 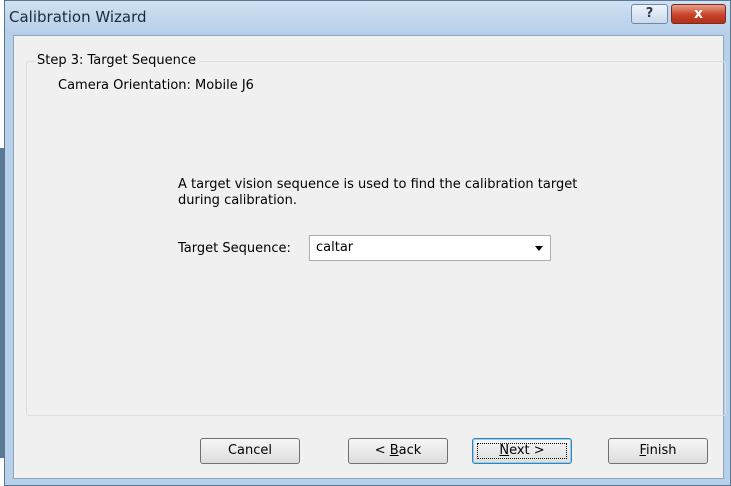 I want to click on back-label-prefix: <, so click(x=382, y=450).